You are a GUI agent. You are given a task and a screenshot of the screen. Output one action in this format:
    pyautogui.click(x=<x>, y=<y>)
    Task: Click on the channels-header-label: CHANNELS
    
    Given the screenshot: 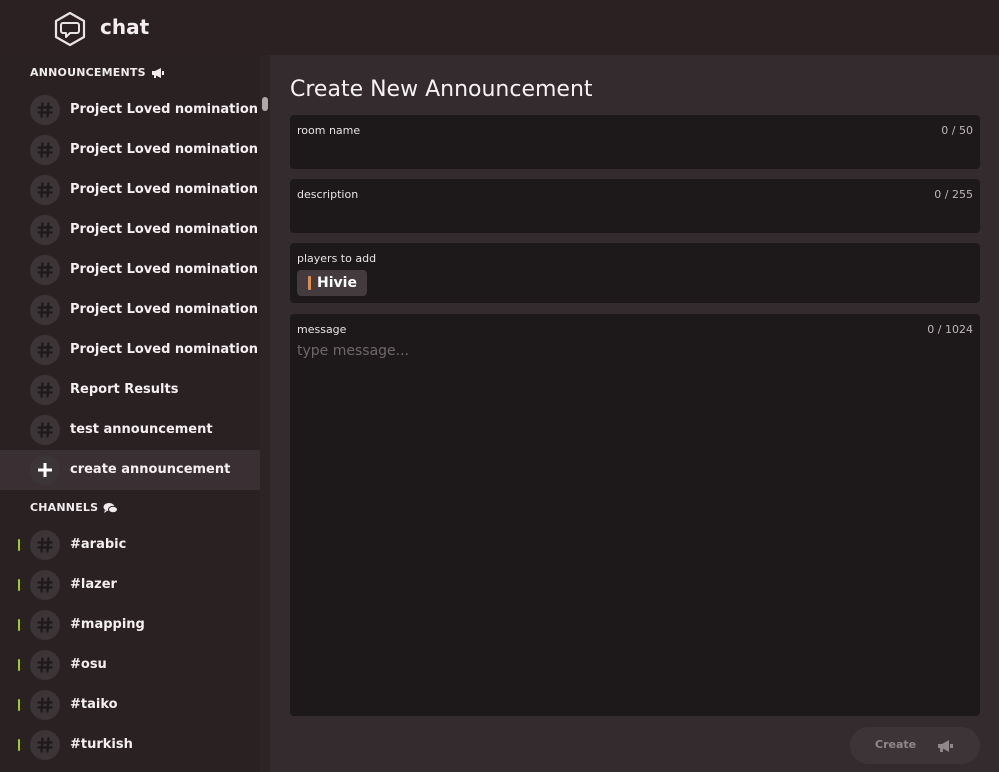 What is the action you would take?
    pyautogui.click(x=64, y=507)
    